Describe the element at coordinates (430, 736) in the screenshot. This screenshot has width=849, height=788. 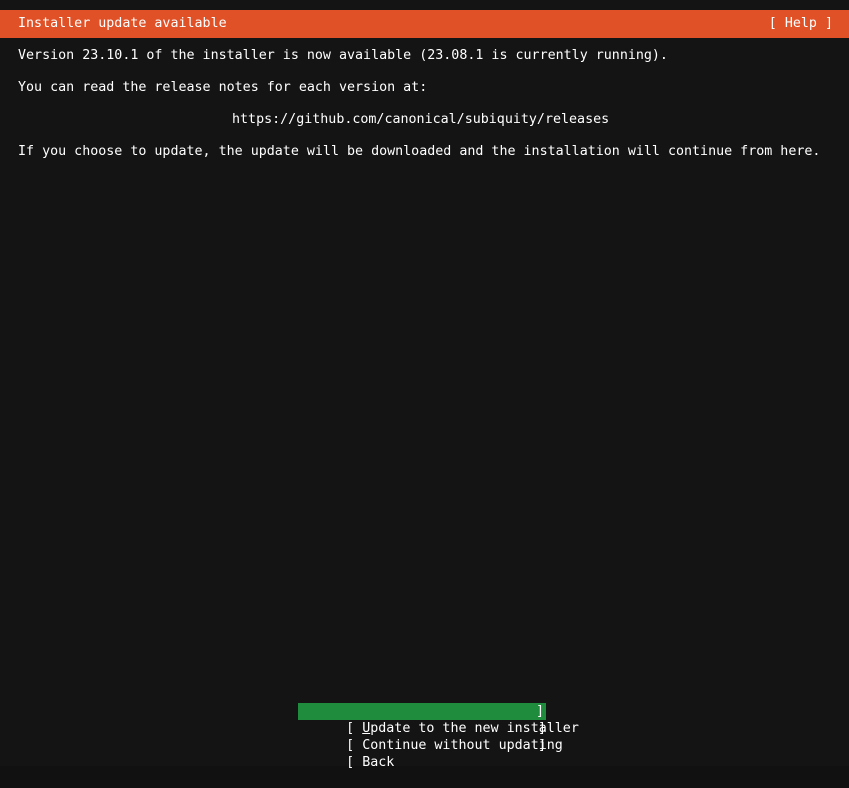
I see `continue-without-updating-button: [Continue without updating]` at that location.